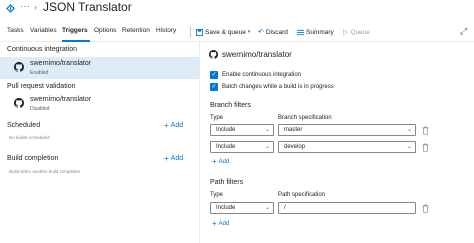  I want to click on queue-label: Queue, so click(360, 32).